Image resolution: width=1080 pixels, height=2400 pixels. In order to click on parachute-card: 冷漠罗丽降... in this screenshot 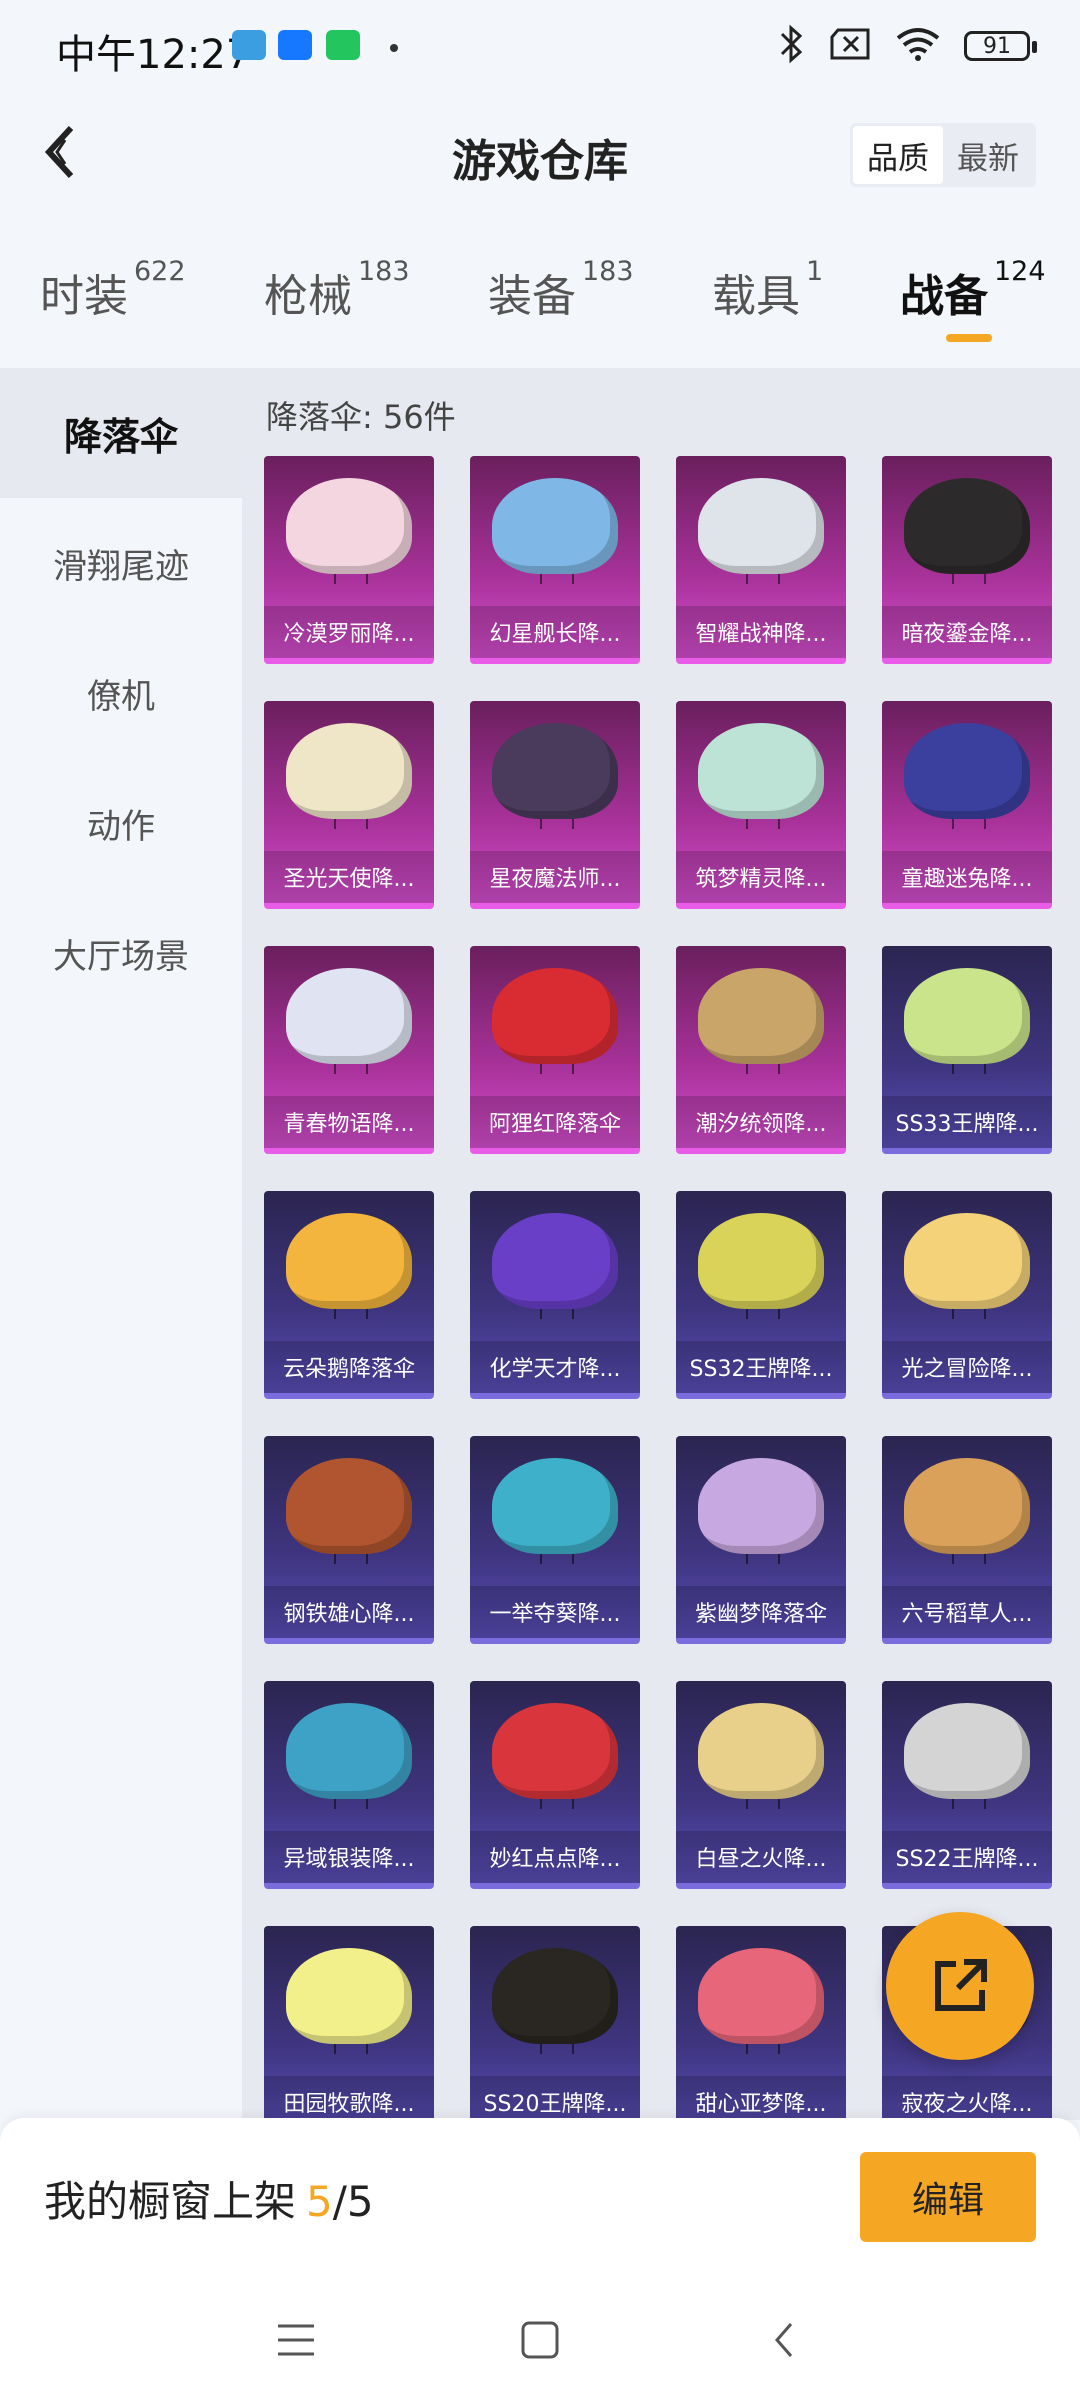, I will do `click(349, 560)`.